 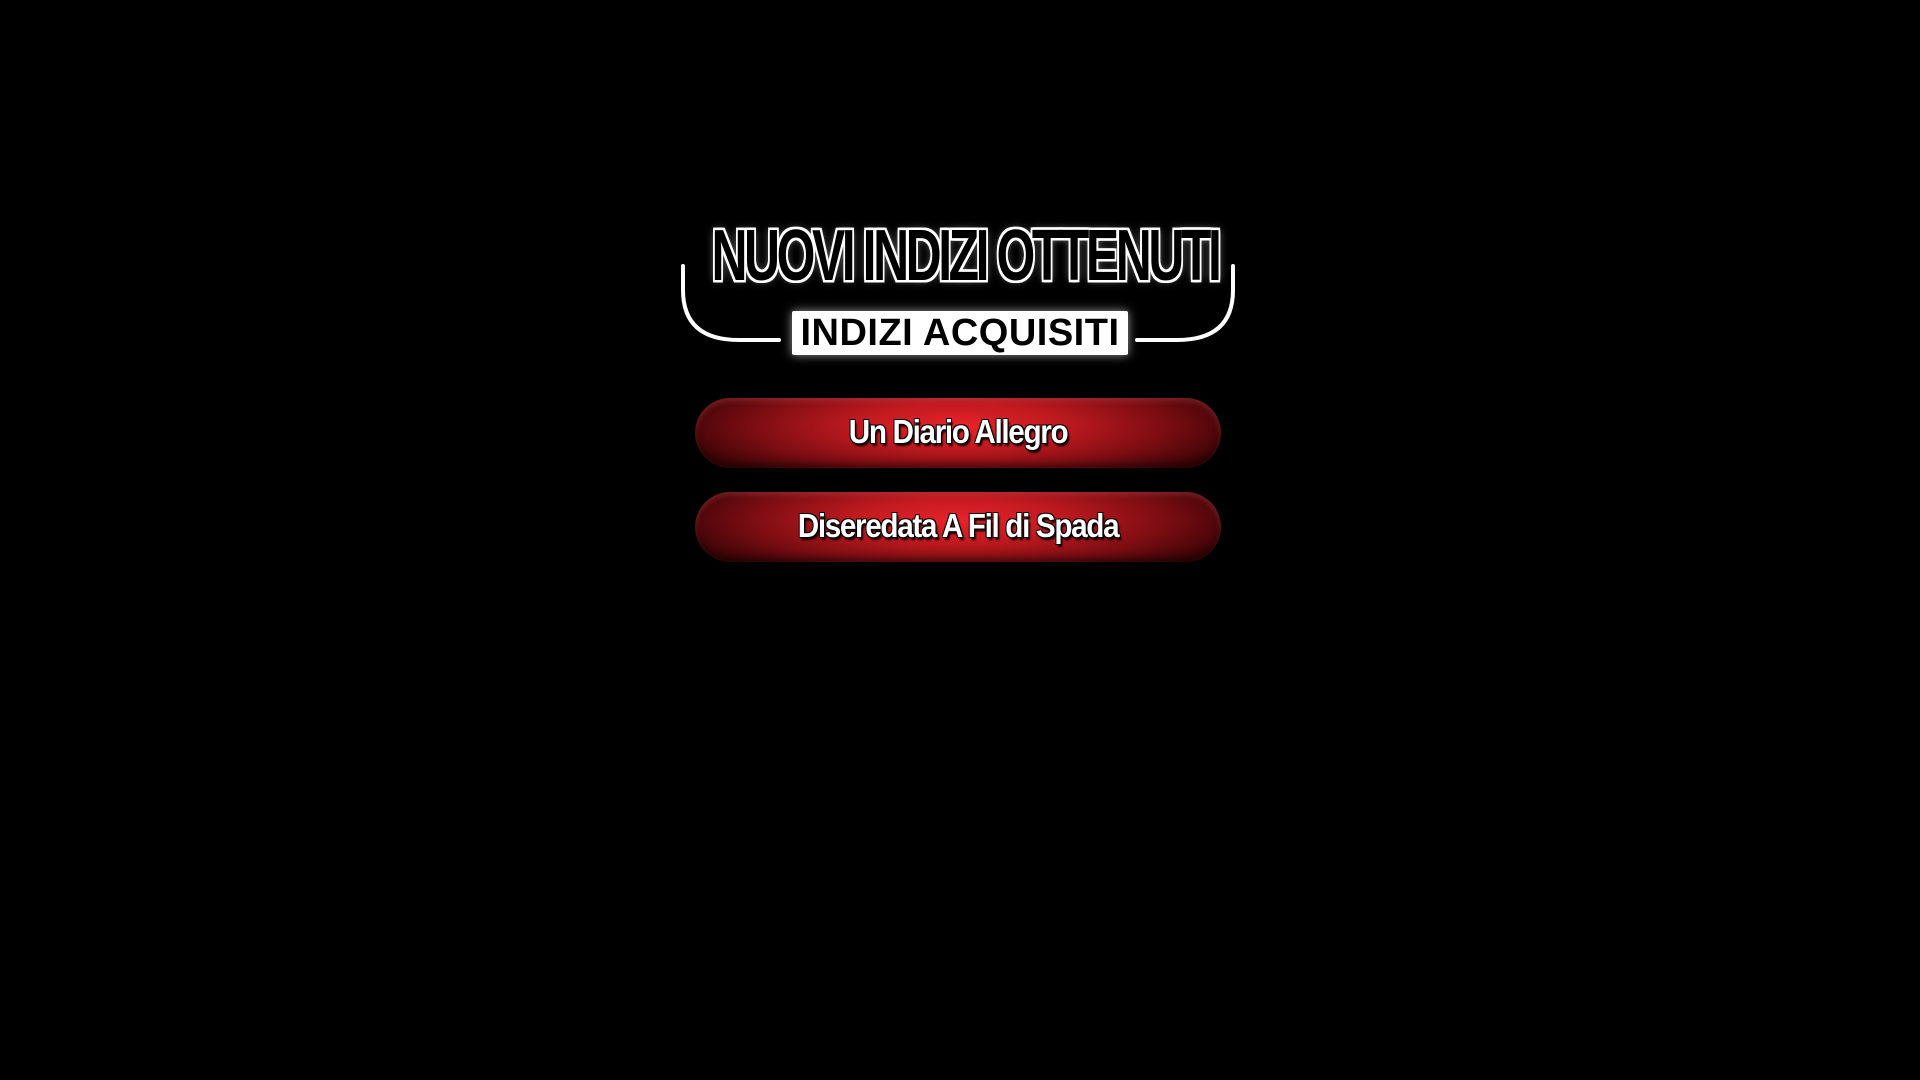 I want to click on clue-button-diseredata-a-fil-di-spada: Diseredata A Fil di Spada, so click(x=958, y=527).